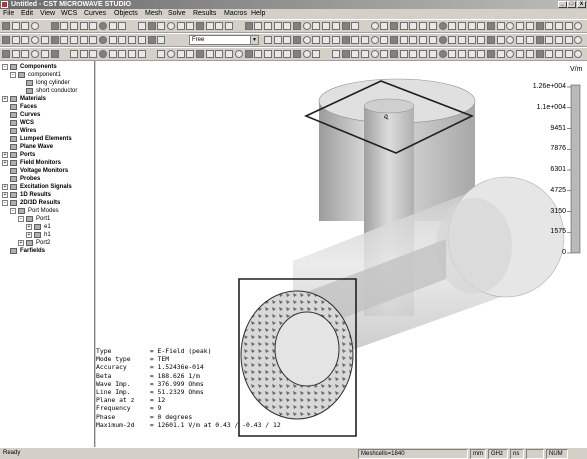 Image resolution: width=587 pixels, height=459 pixels. Describe the element at coordinates (47, 227) in the screenshot. I see `tree-item: + e1` at that location.